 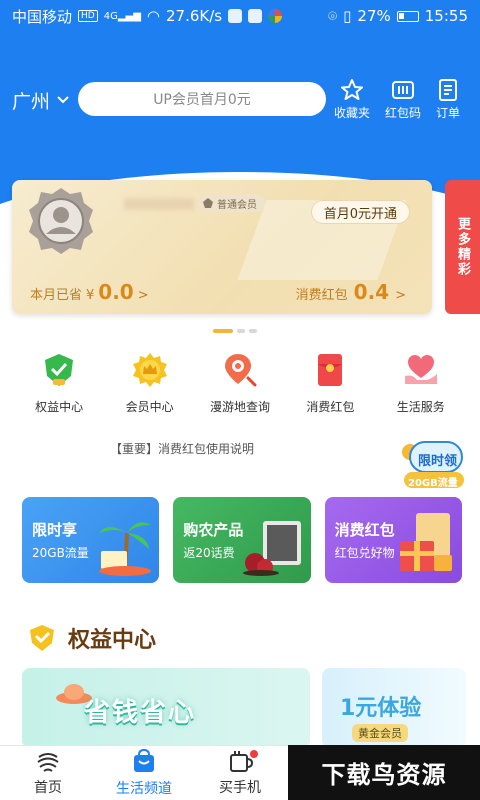 I want to click on nav-life-channel: 生活频道, so click(x=144, y=773).